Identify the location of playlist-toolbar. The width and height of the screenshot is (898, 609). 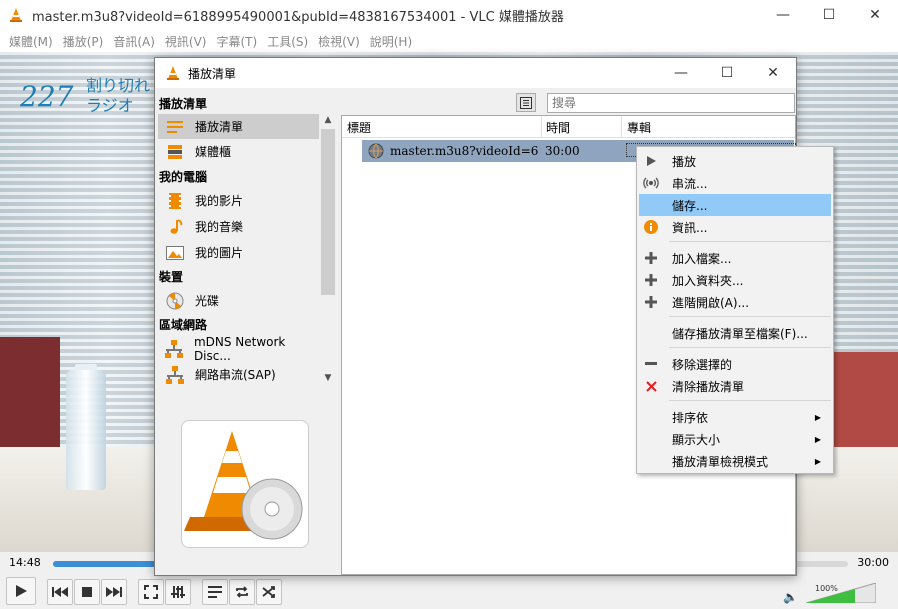
(568, 104).